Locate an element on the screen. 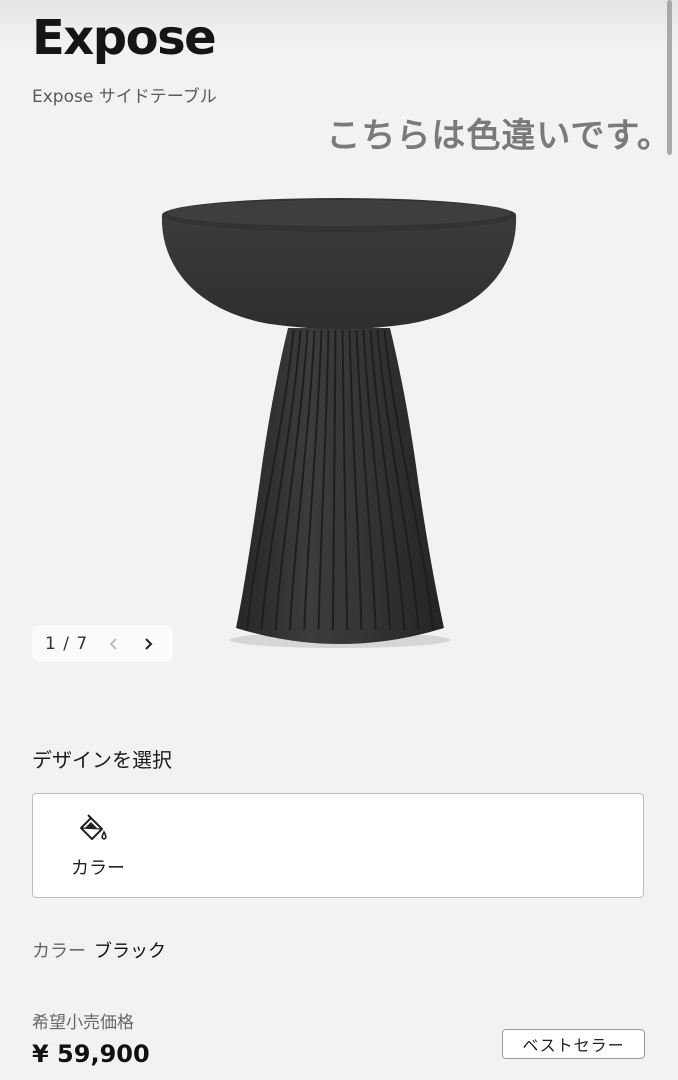 The image size is (678, 1080). image-counter: 1 / 7 is located at coordinates (67, 643).